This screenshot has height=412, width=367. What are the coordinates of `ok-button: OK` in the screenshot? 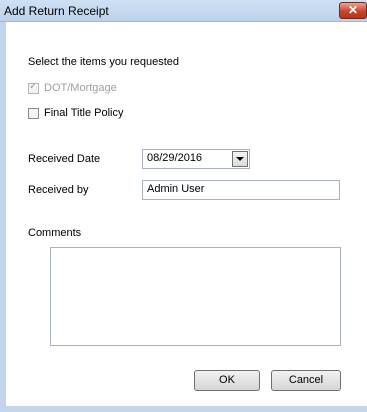 It's located at (227, 380).